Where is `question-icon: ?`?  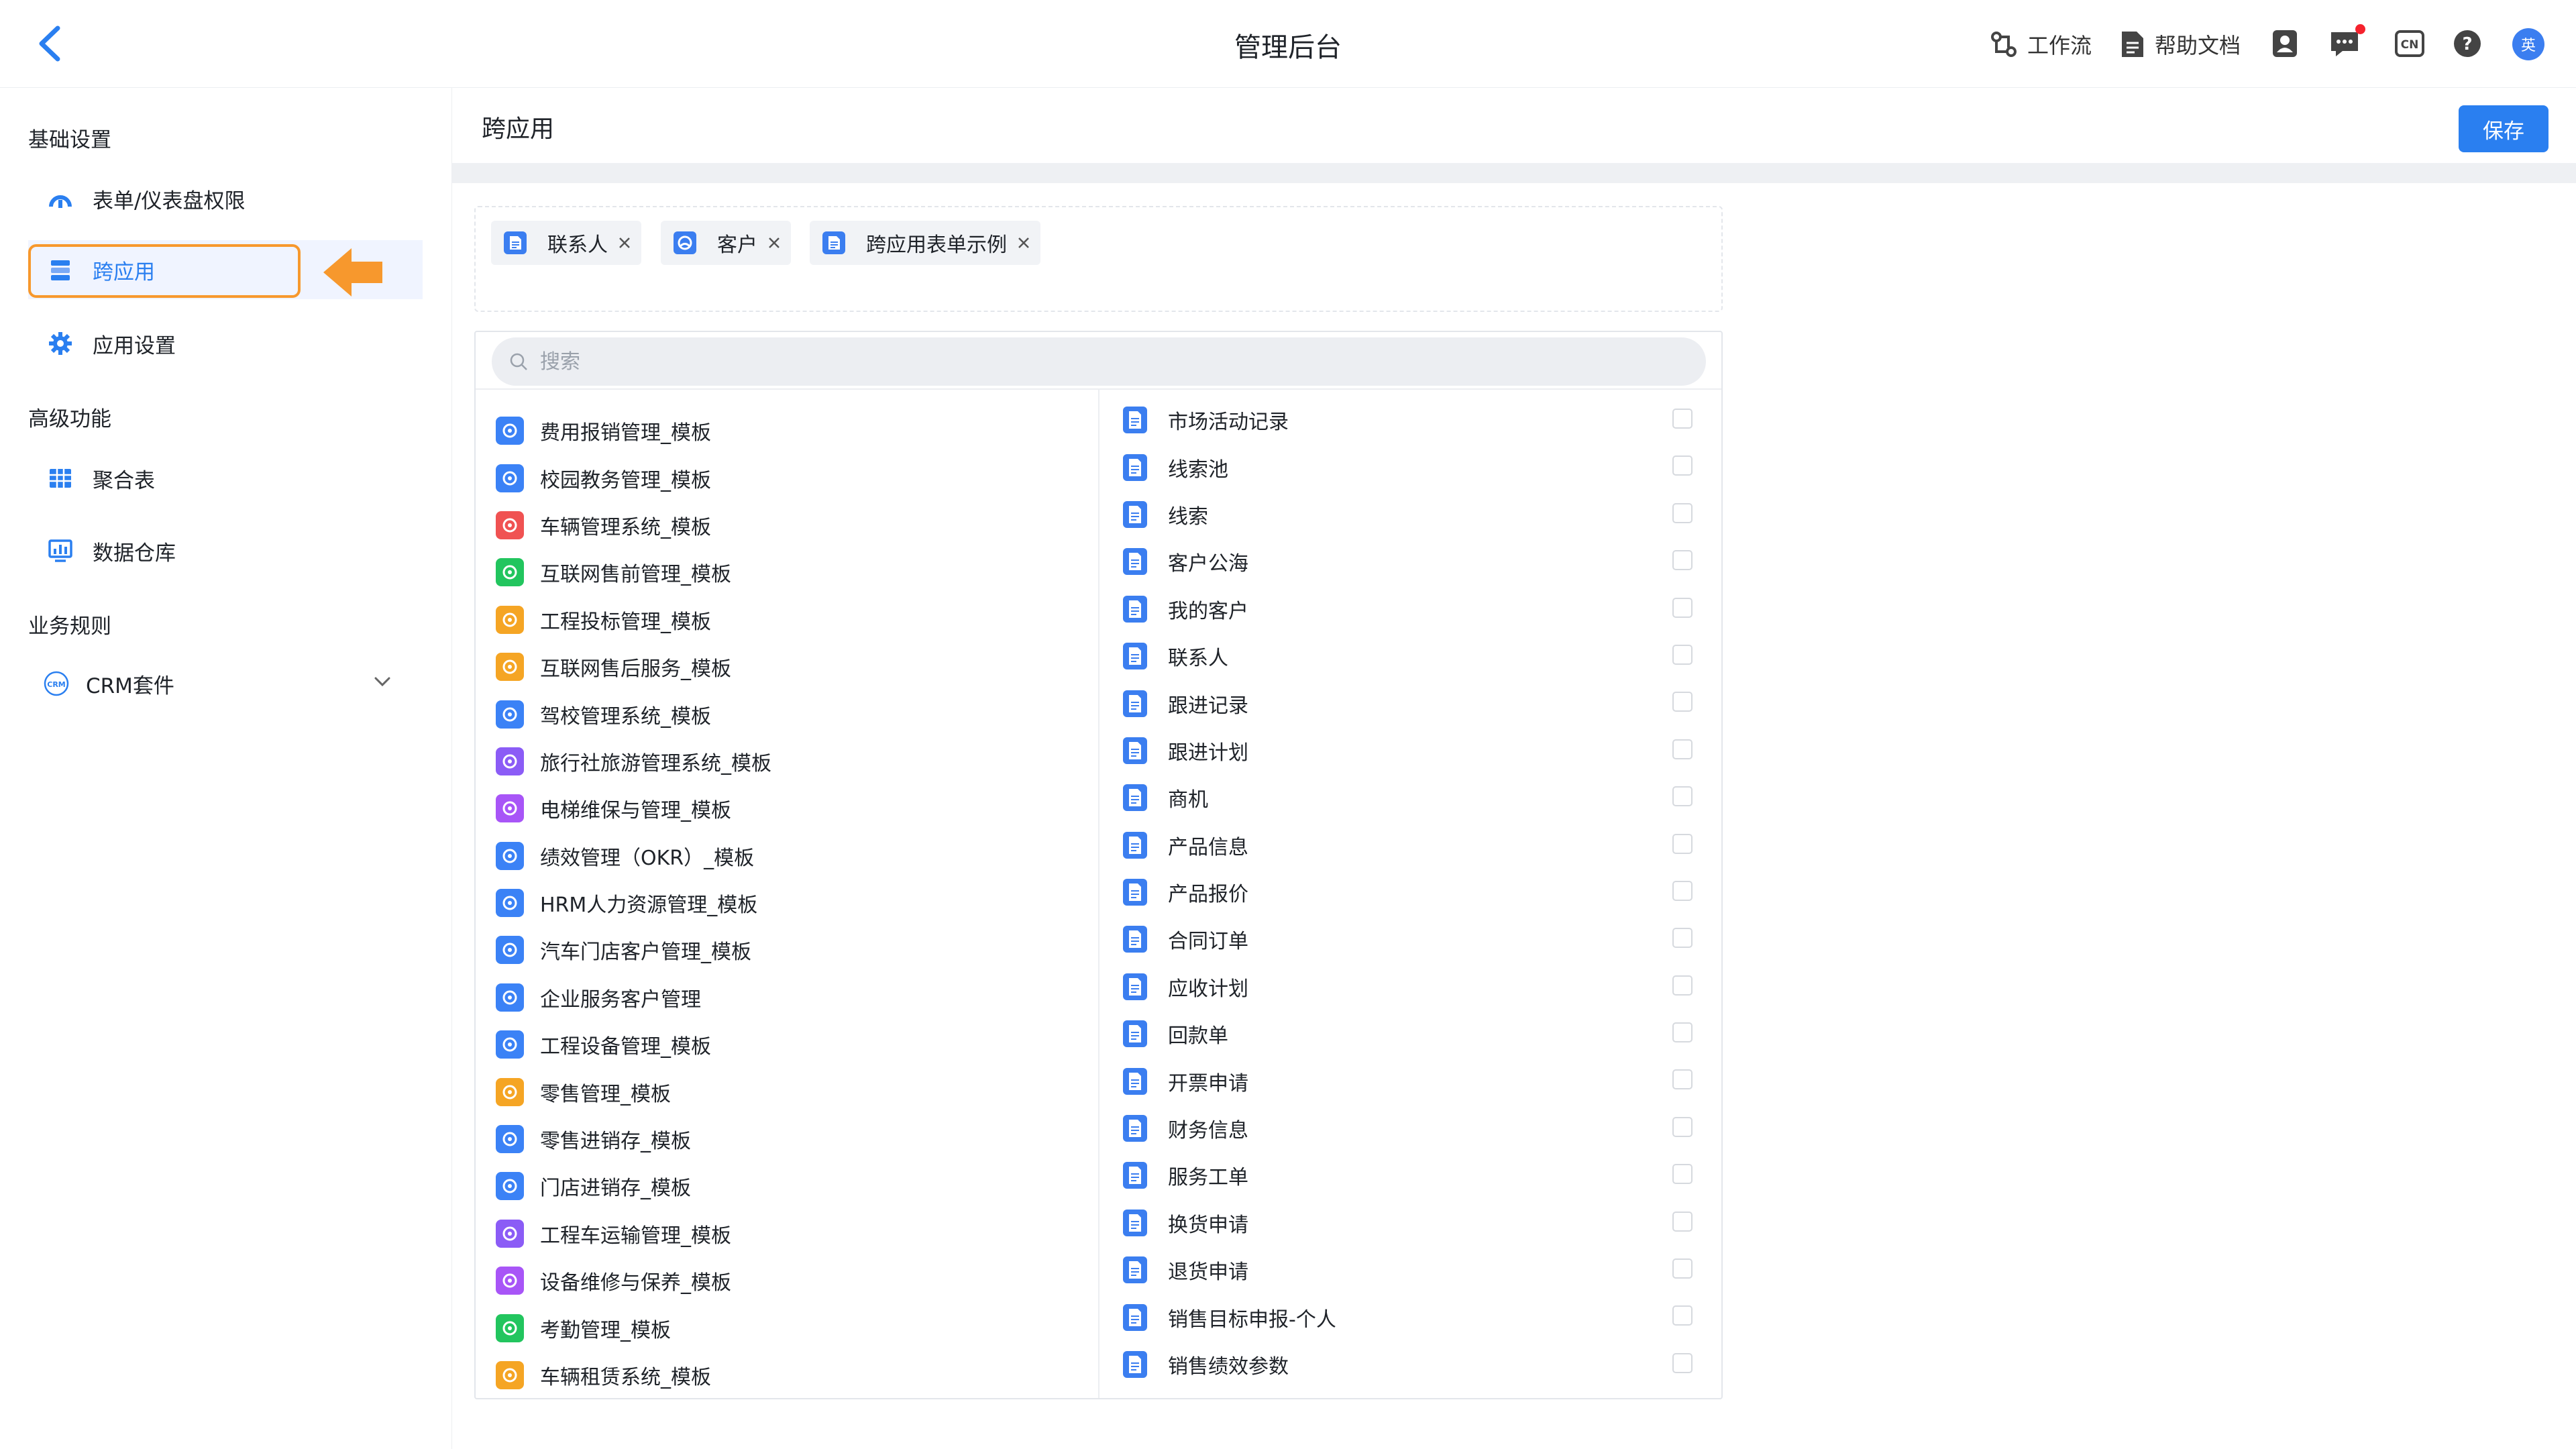 question-icon: ? is located at coordinates (2467, 43).